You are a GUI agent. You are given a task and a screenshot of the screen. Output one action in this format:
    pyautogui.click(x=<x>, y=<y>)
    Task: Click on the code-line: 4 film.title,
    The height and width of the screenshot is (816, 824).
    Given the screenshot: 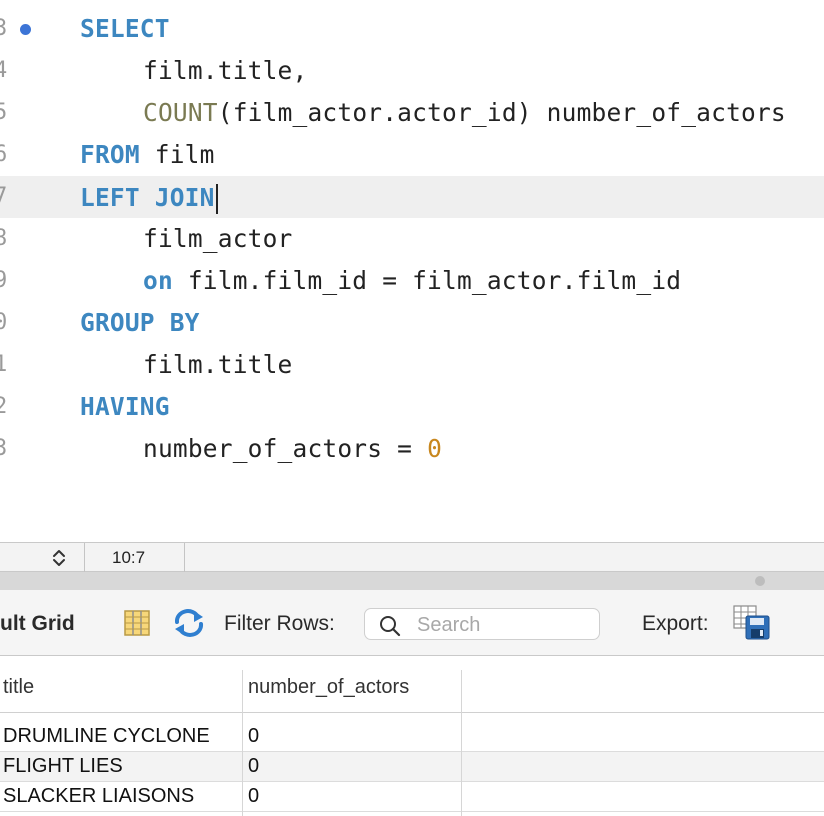 What is the action you would take?
    pyautogui.click(x=412, y=71)
    